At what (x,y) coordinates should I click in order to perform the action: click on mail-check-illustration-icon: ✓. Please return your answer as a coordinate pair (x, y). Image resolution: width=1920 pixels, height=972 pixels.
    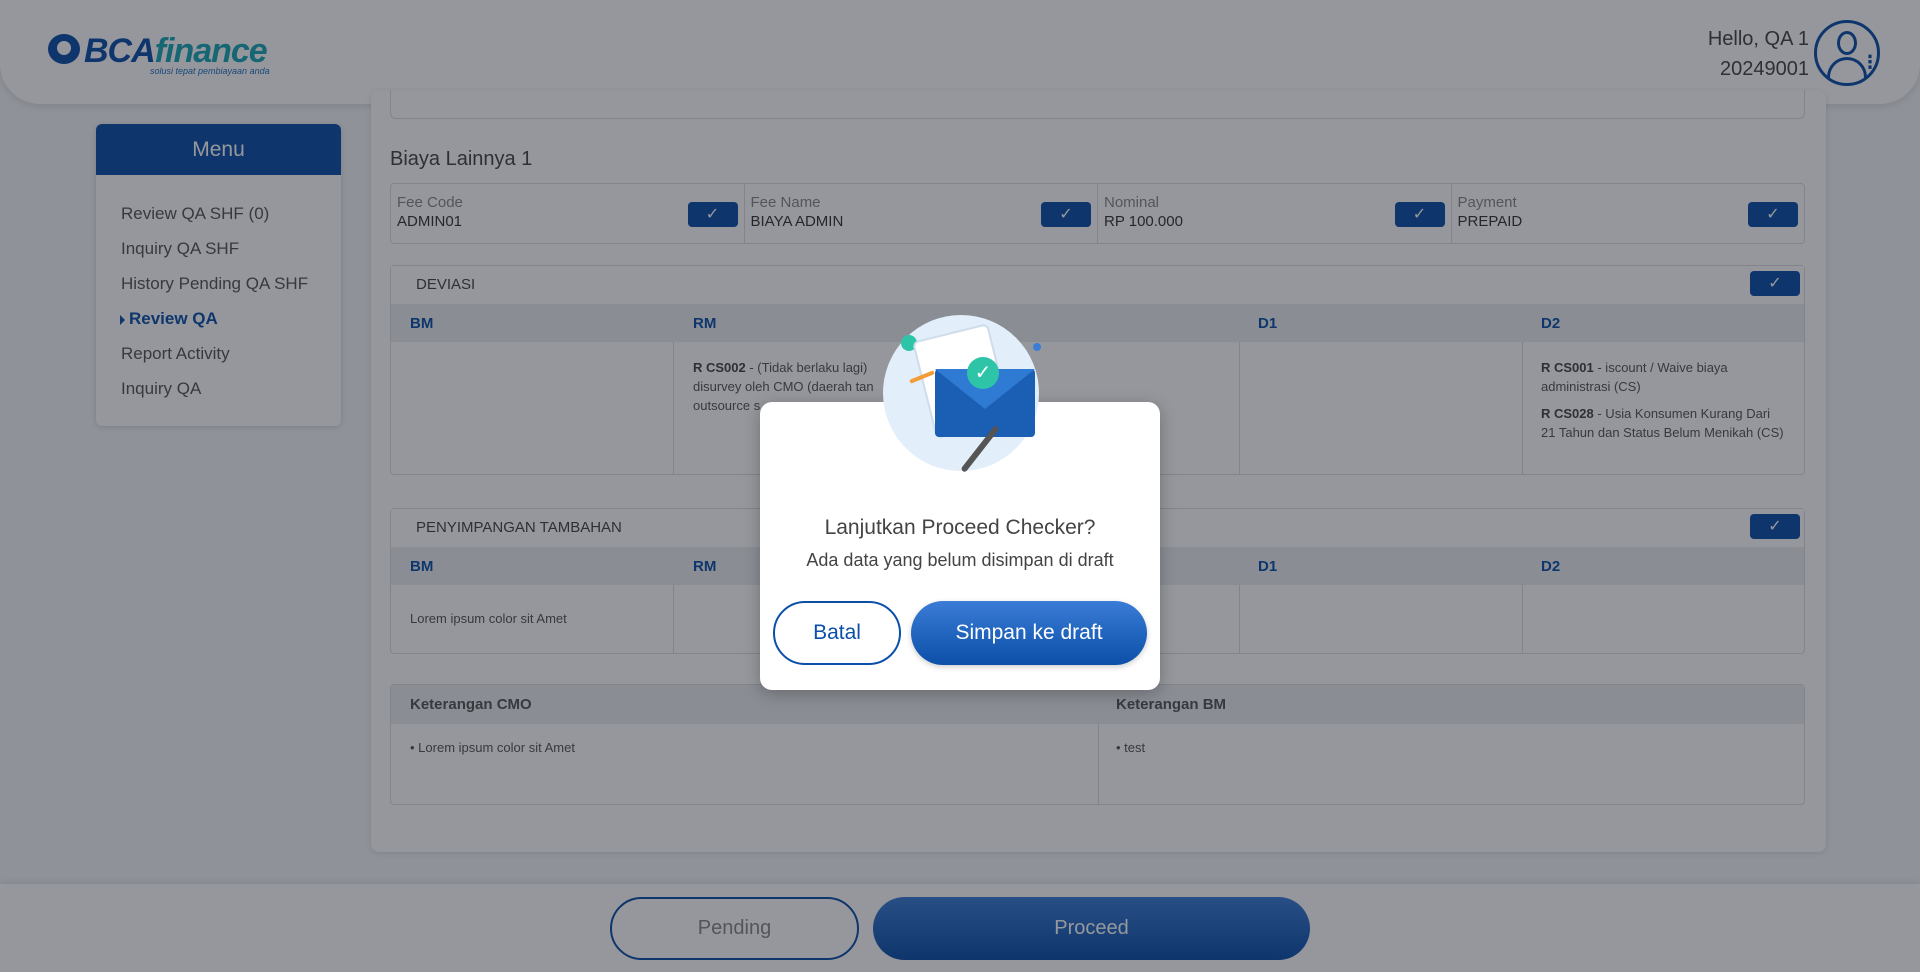
    Looking at the image, I should click on (961, 394).